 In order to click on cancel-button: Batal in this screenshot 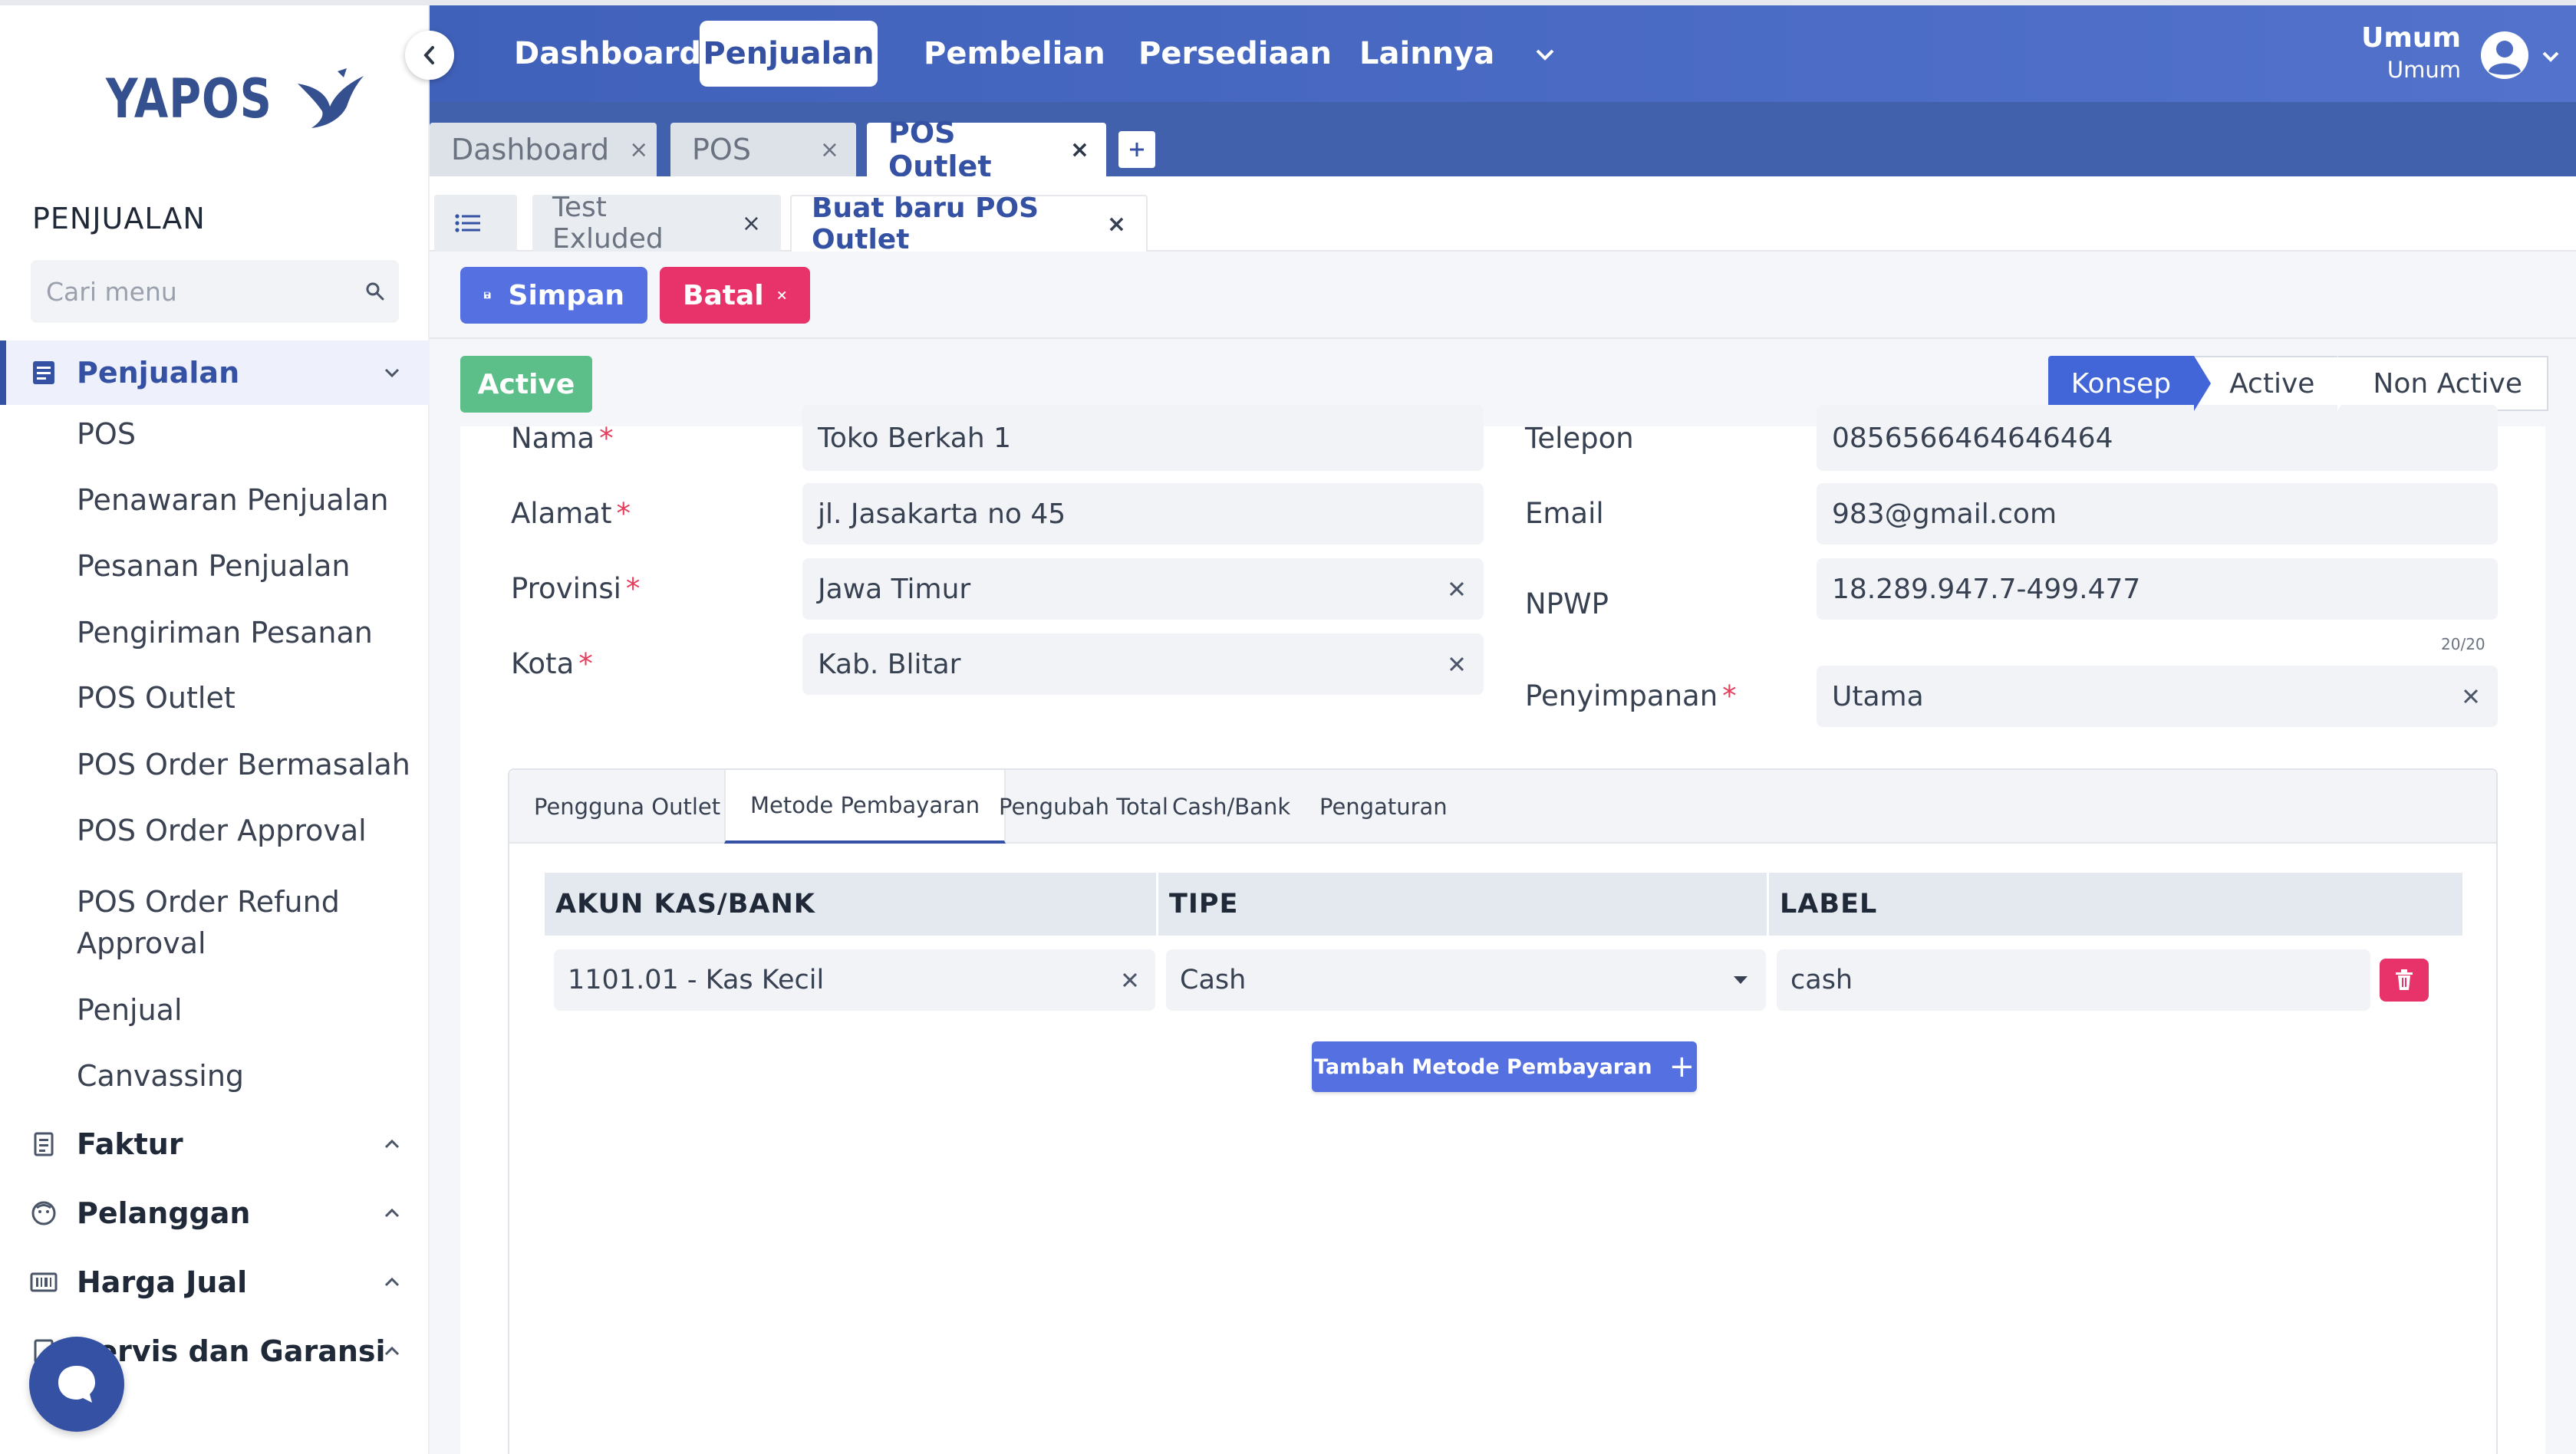, I will do `click(735, 295)`.